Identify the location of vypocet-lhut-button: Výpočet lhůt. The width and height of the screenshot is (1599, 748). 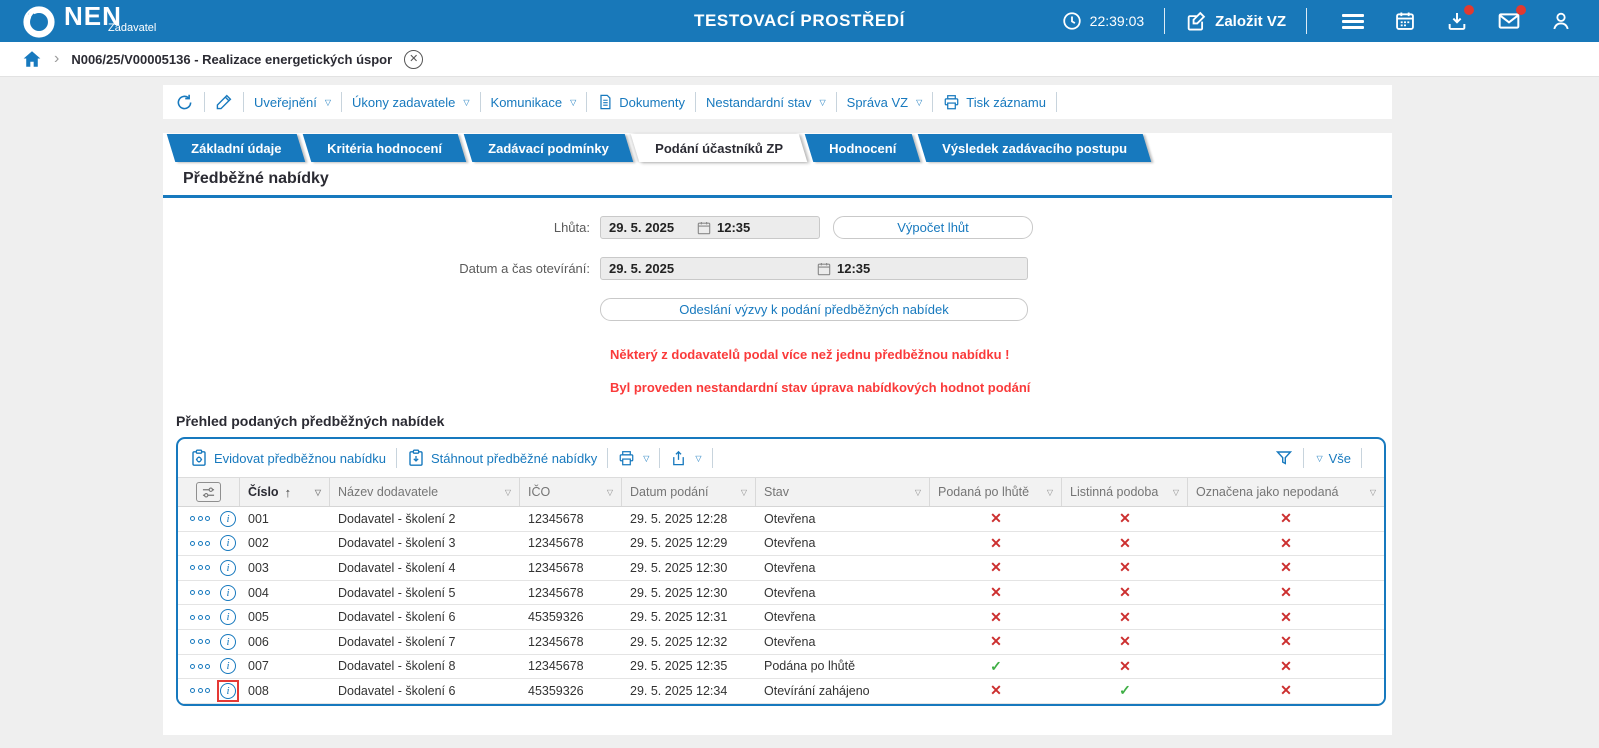
(933, 227).